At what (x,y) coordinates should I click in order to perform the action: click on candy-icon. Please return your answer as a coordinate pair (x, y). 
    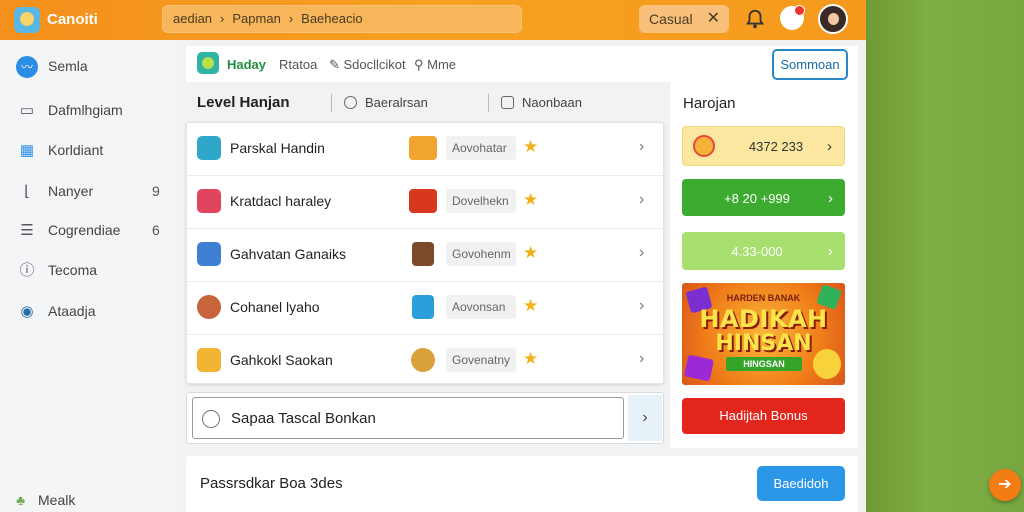
    Looking at the image, I should click on (699, 368).